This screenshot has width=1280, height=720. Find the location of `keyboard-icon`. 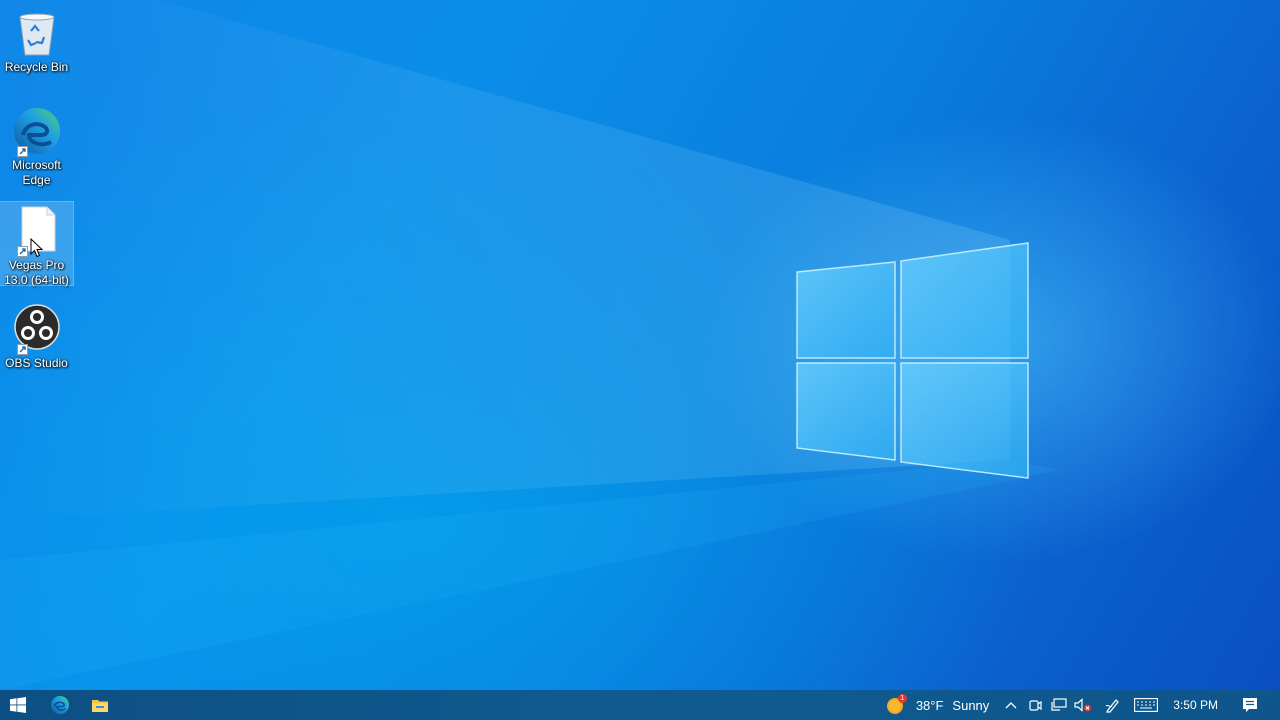

keyboard-icon is located at coordinates (1146, 705).